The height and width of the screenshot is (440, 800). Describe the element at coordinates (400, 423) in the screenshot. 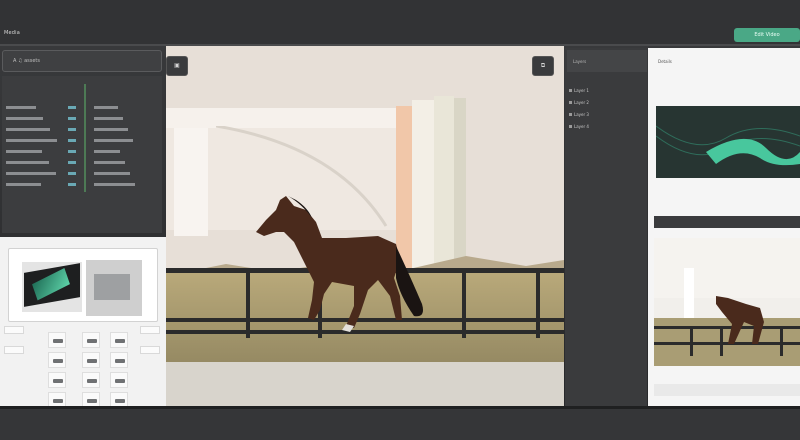

I see `bottom-bar` at that location.